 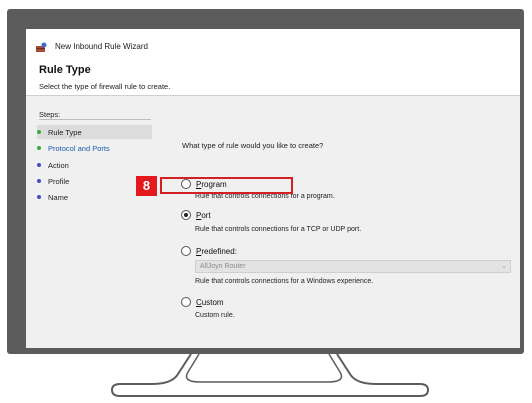 I want to click on step-profile: Profile, so click(x=94, y=181).